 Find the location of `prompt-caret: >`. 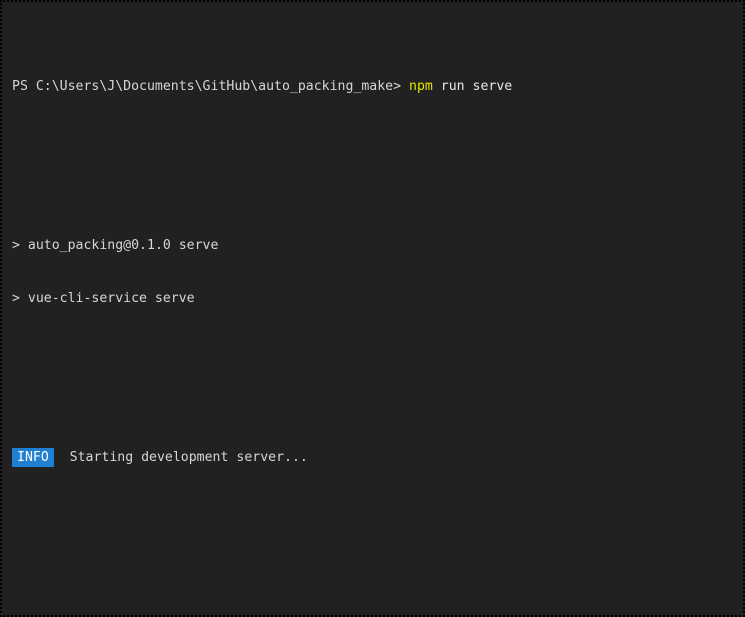

prompt-caret: > is located at coordinates (401, 87).